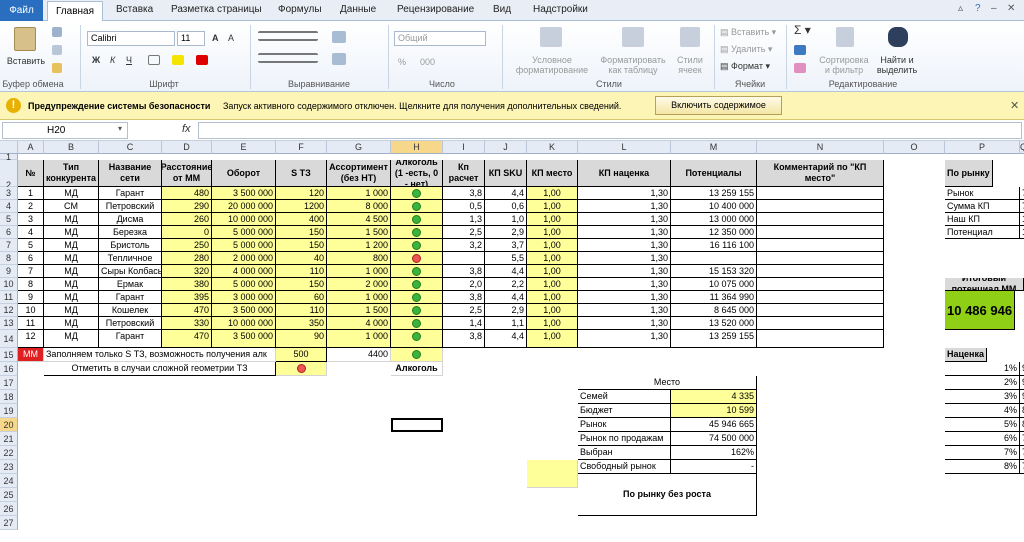 The height and width of the screenshot is (542, 1024). I want to click on table-cell: 3,7, so click(506, 245).